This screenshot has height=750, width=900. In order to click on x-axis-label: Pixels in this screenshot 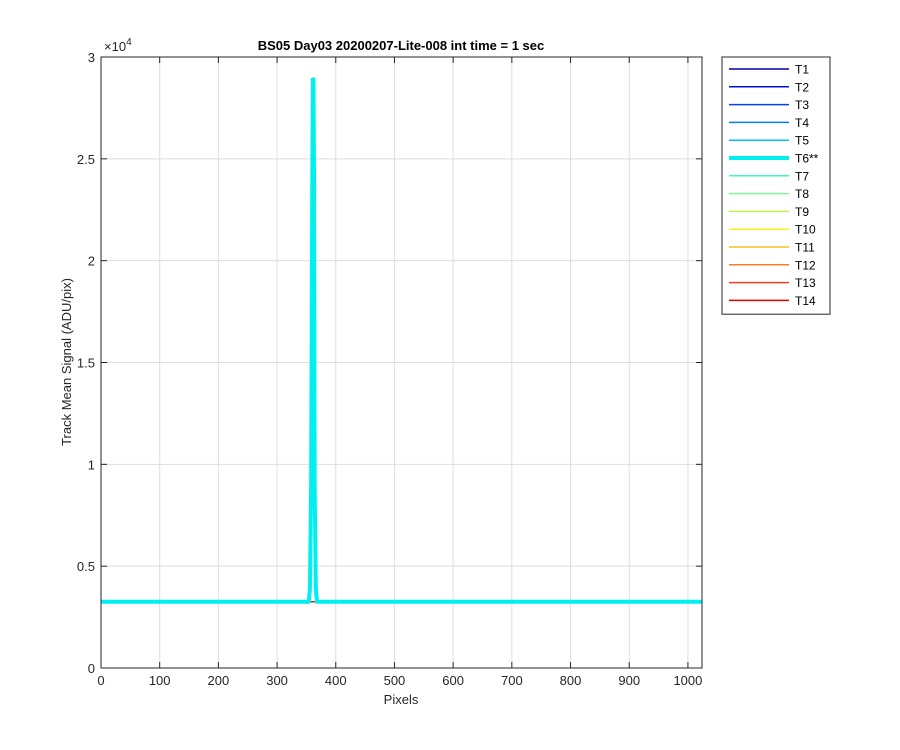, I will do `click(401, 699)`.